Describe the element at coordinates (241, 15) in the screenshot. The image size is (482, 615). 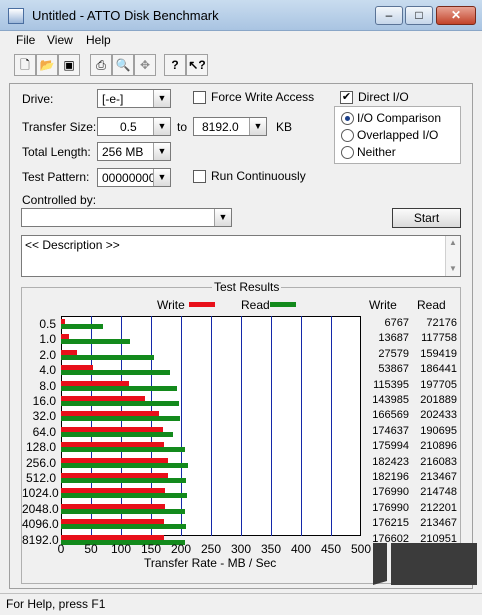
I see `title-bar: Untitled - ATTO Disk Benchmark – □ ✕` at that location.